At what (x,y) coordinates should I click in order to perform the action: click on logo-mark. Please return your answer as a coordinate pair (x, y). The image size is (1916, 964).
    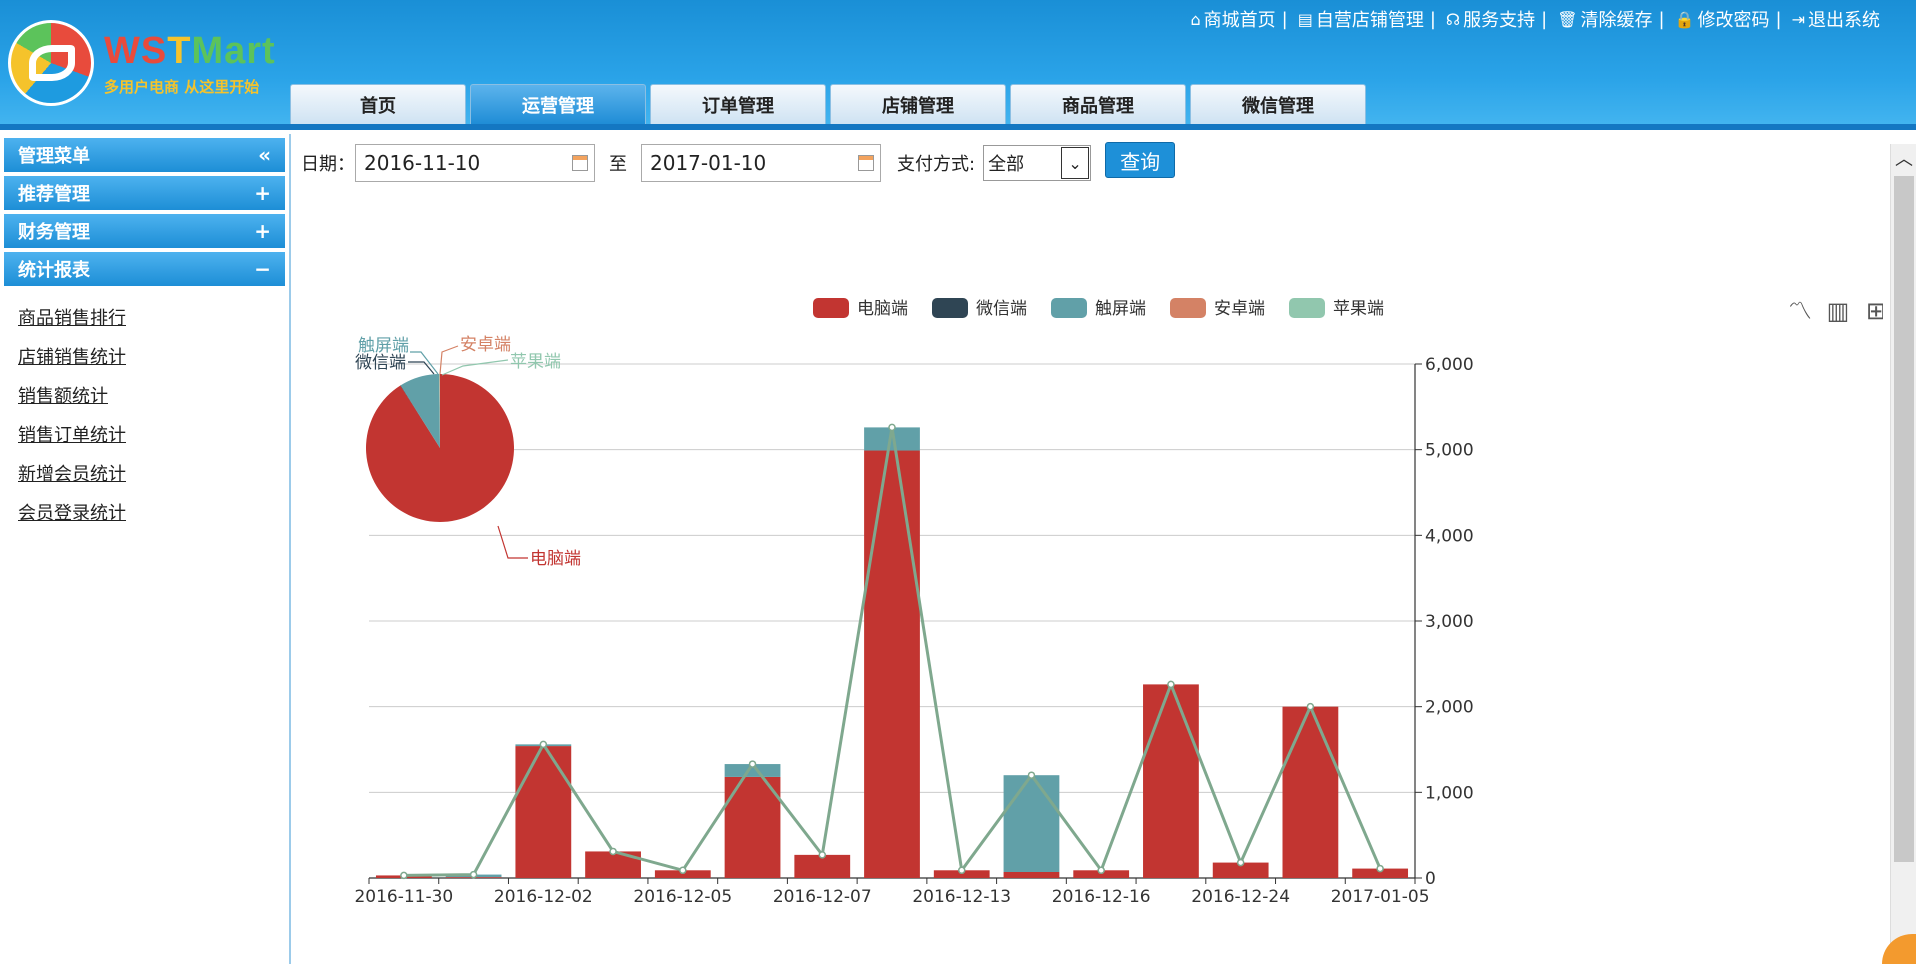
    Looking at the image, I should click on (51, 63).